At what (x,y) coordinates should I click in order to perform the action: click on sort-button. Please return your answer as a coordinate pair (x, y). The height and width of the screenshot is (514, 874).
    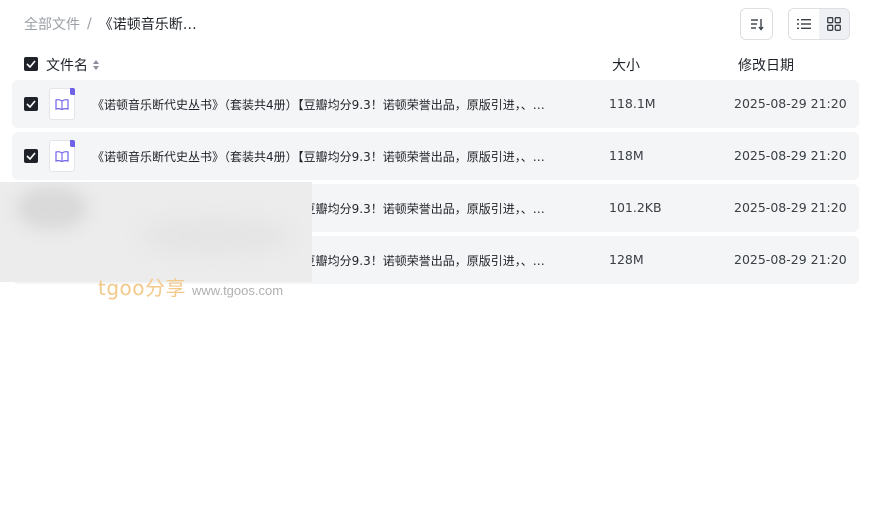
    Looking at the image, I should click on (756, 24).